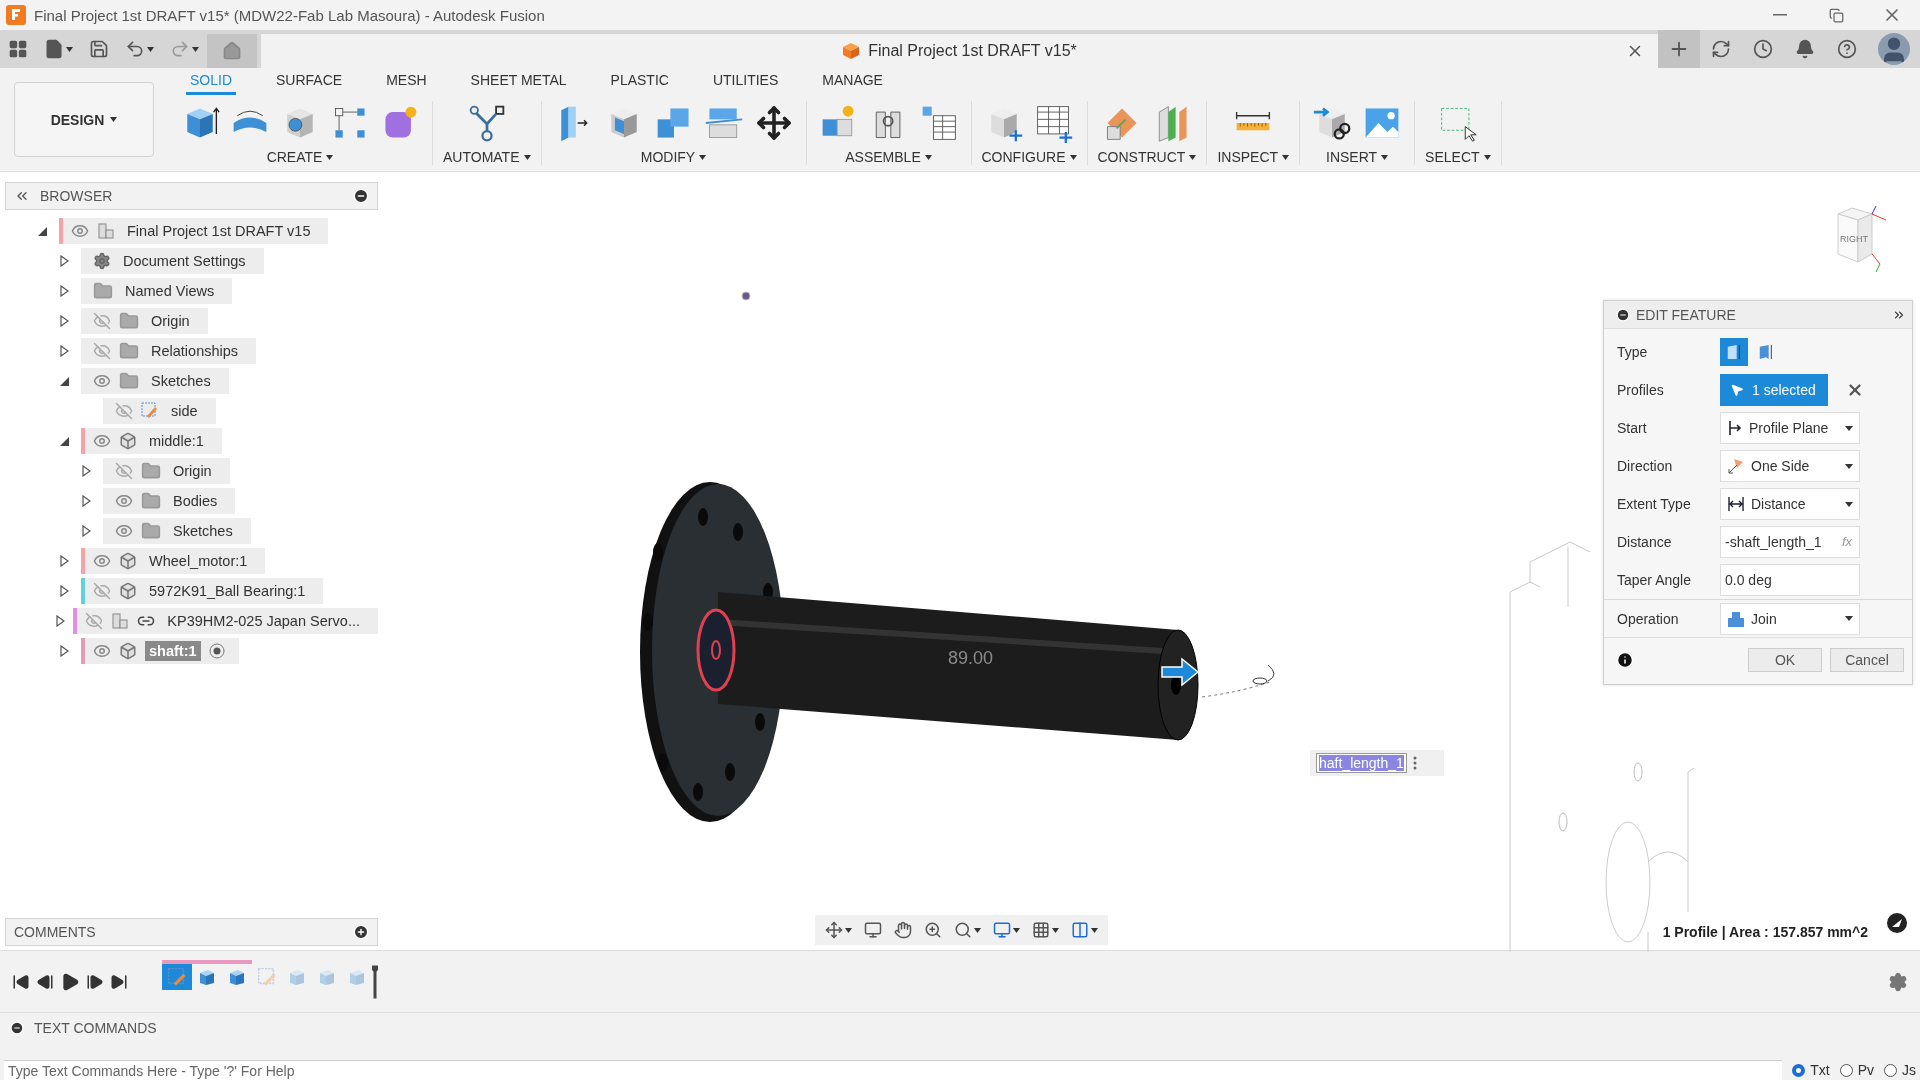  Describe the element at coordinates (1774, 390) in the screenshot. I see `selection-button: 1 selected` at that location.